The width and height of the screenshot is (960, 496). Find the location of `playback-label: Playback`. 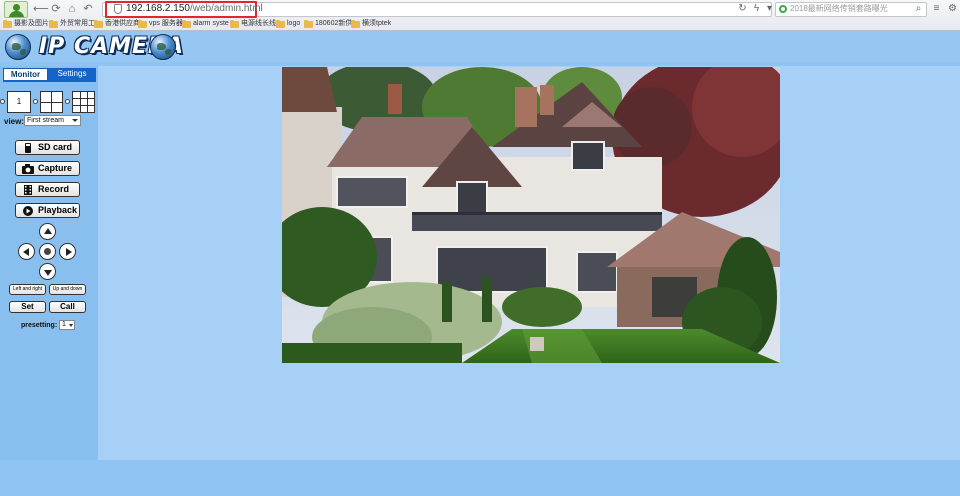

playback-label: Playback is located at coordinates (58, 210).